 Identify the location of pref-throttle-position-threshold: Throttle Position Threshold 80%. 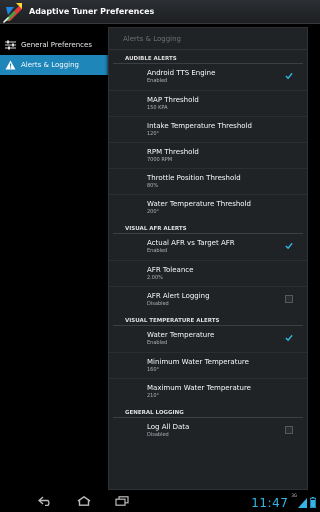
(208, 181).